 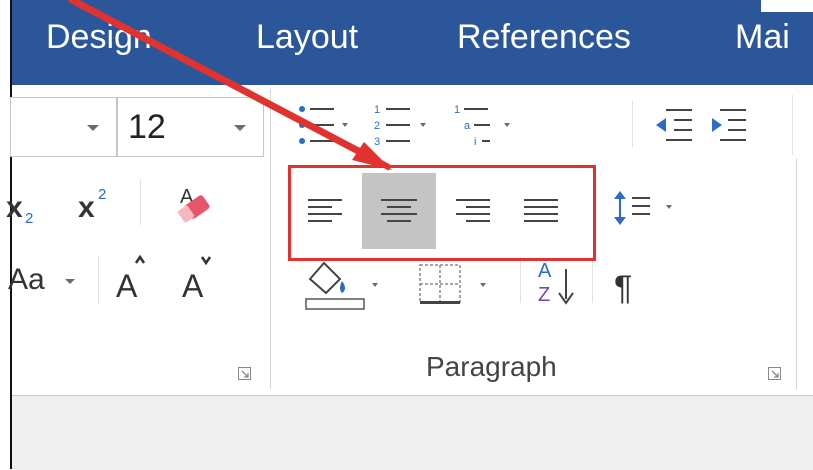 What do you see at coordinates (775, 374) in the screenshot?
I see `paragraph-dialog-launcher-icon` at bounding box center [775, 374].